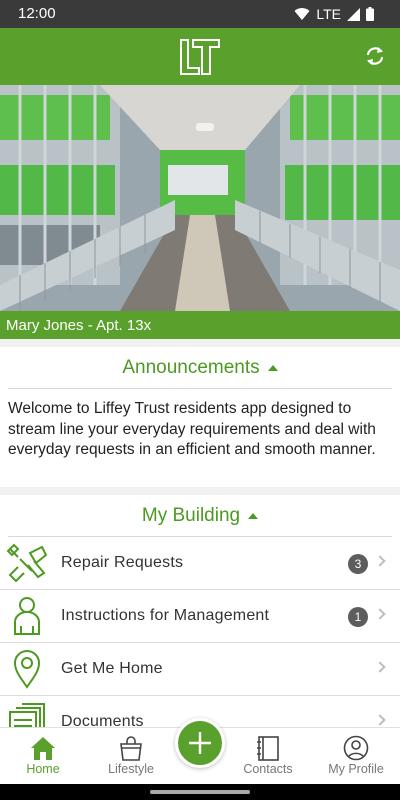 The width and height of the screenshot is (400, 800). What do you see at coordinates (302, 14) in the screenshot?
I see `wifi-icon` at bounding box center [302, 14].